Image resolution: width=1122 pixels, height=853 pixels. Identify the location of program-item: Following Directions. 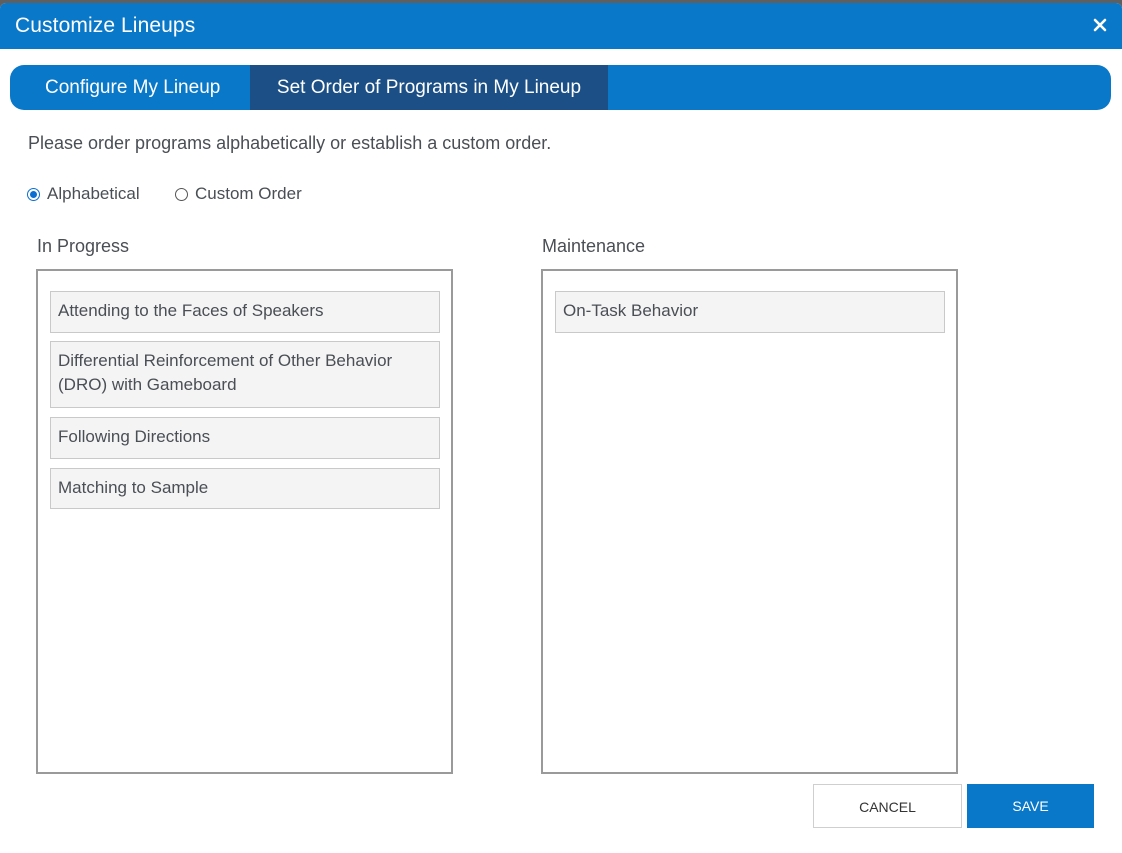
(245, 438).